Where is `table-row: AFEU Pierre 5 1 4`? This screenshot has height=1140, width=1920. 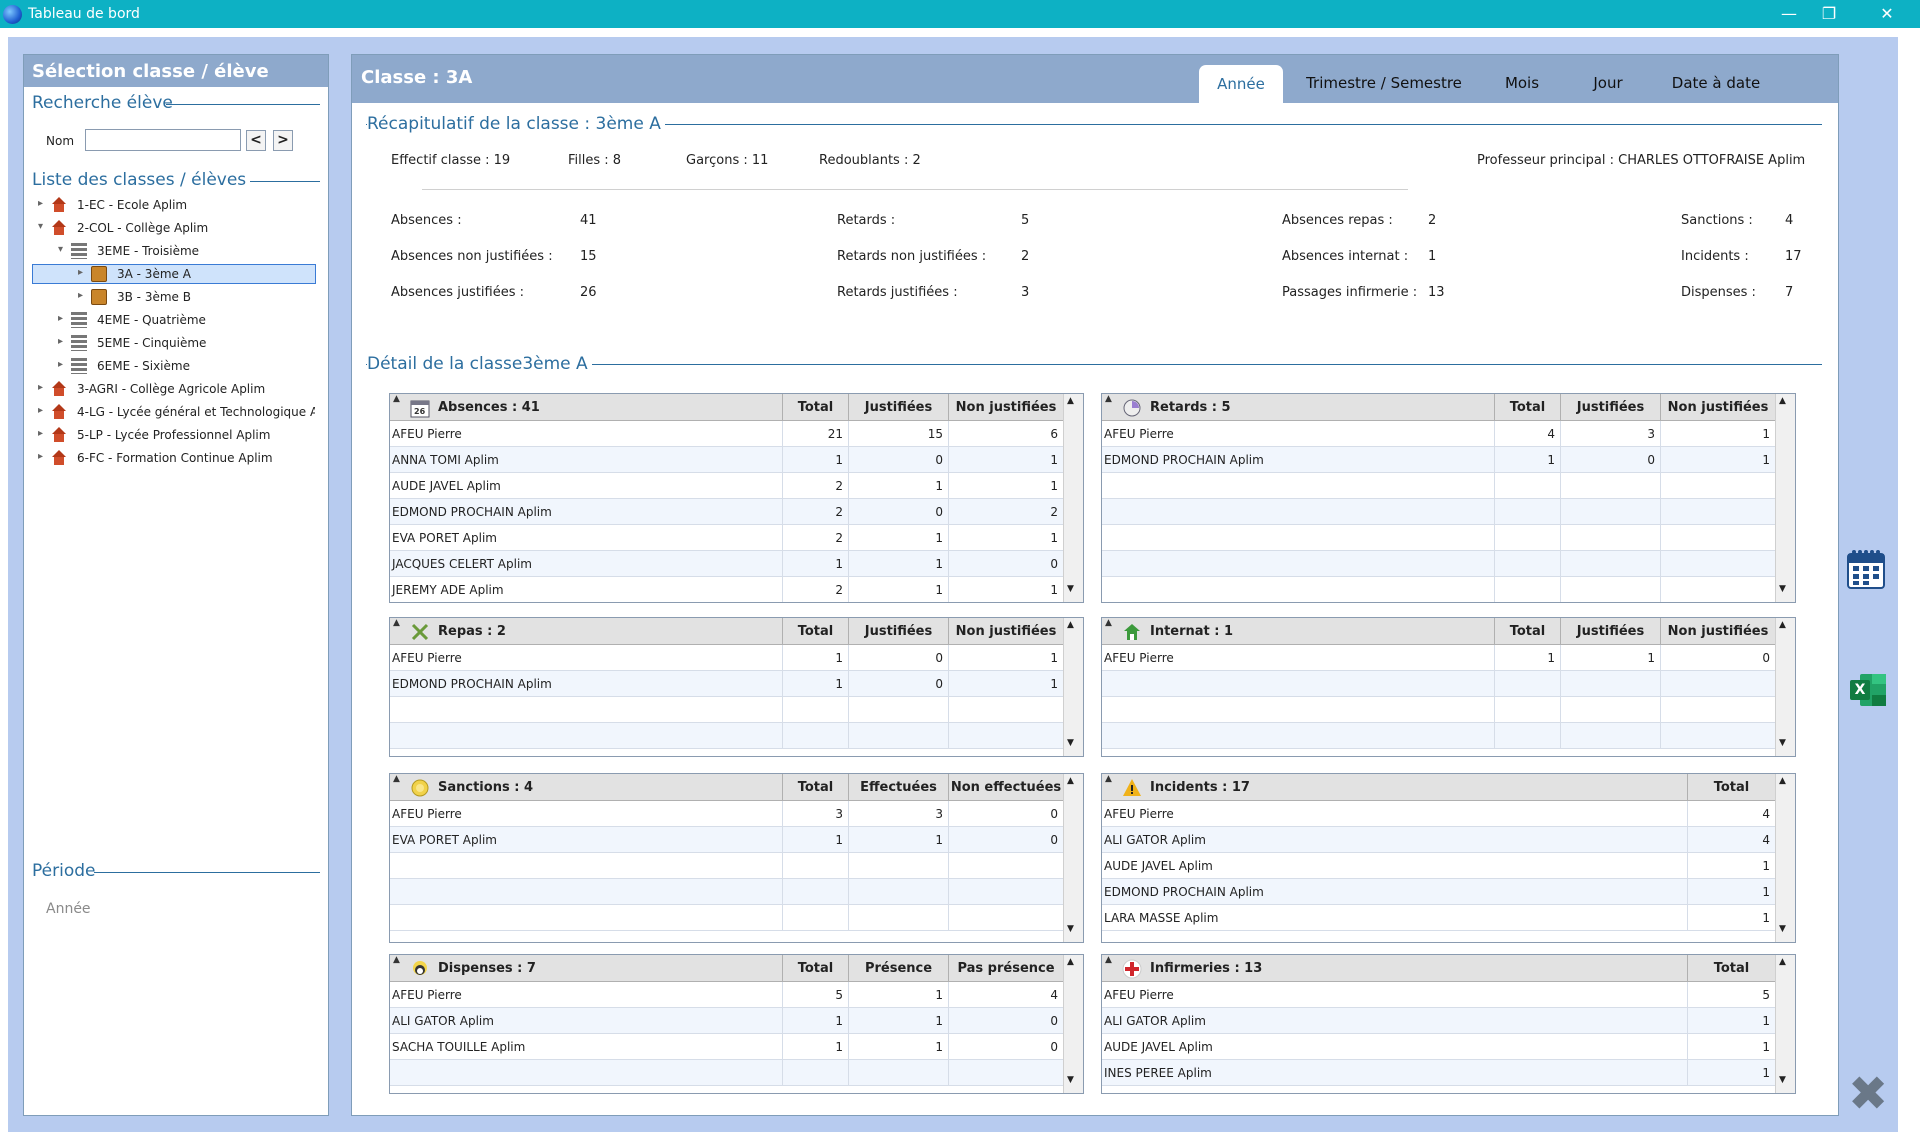
table-row: AFEU Pierre 5 1 4 is located at coordinates (726, 995).